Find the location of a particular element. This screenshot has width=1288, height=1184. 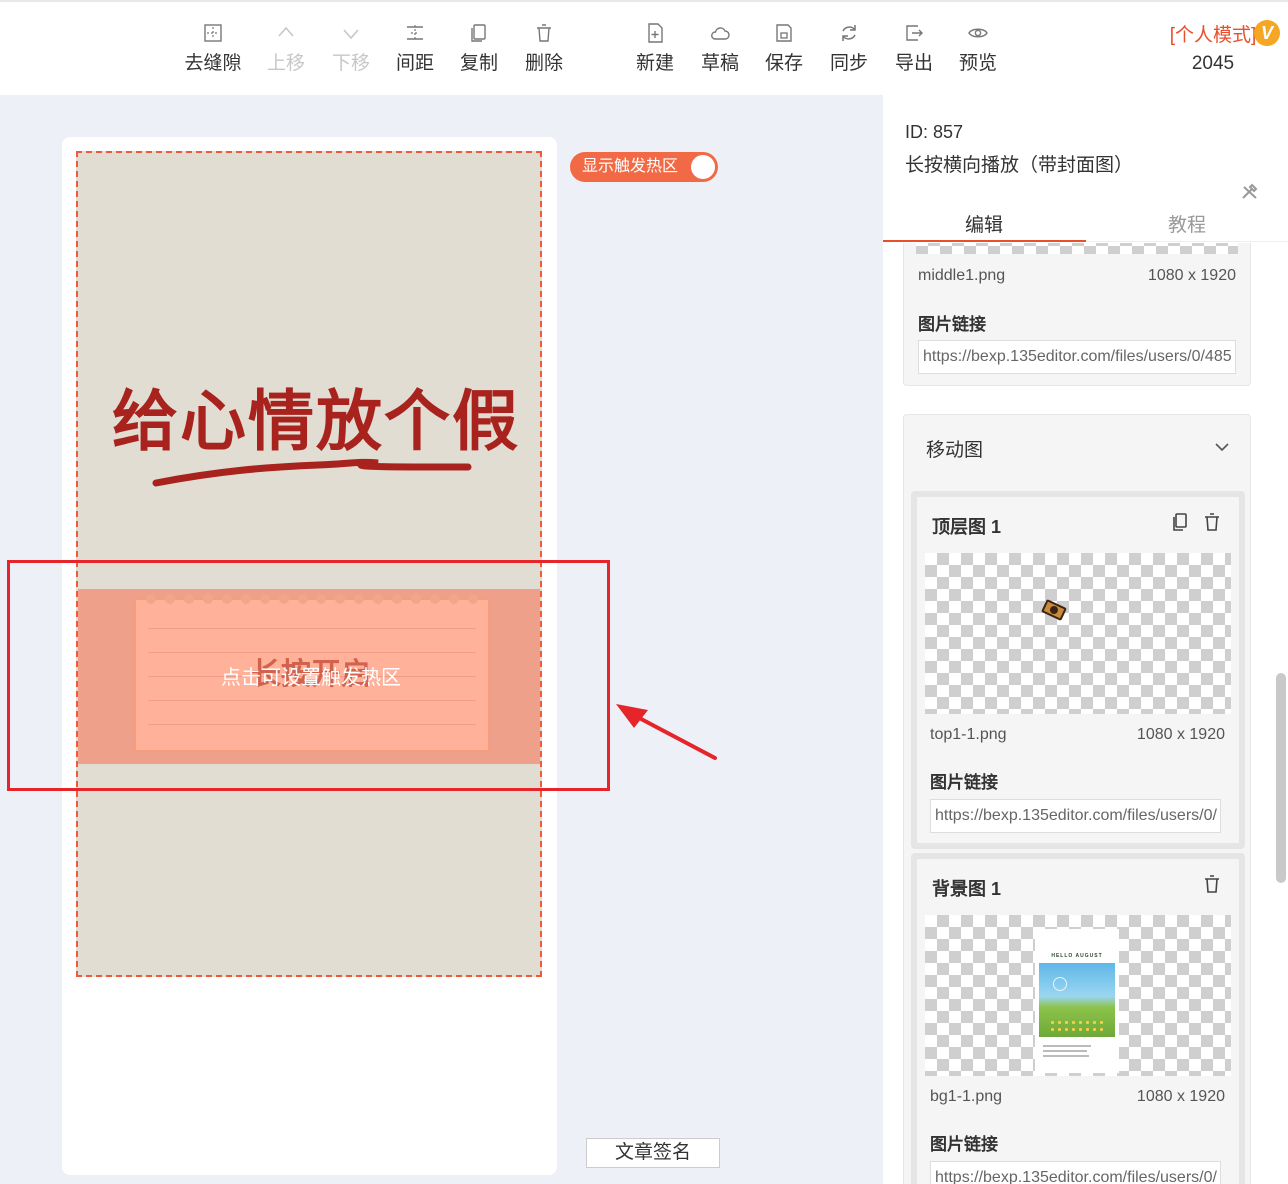

headline-text: 给心情放个假 is located at coordinates (316, 421).